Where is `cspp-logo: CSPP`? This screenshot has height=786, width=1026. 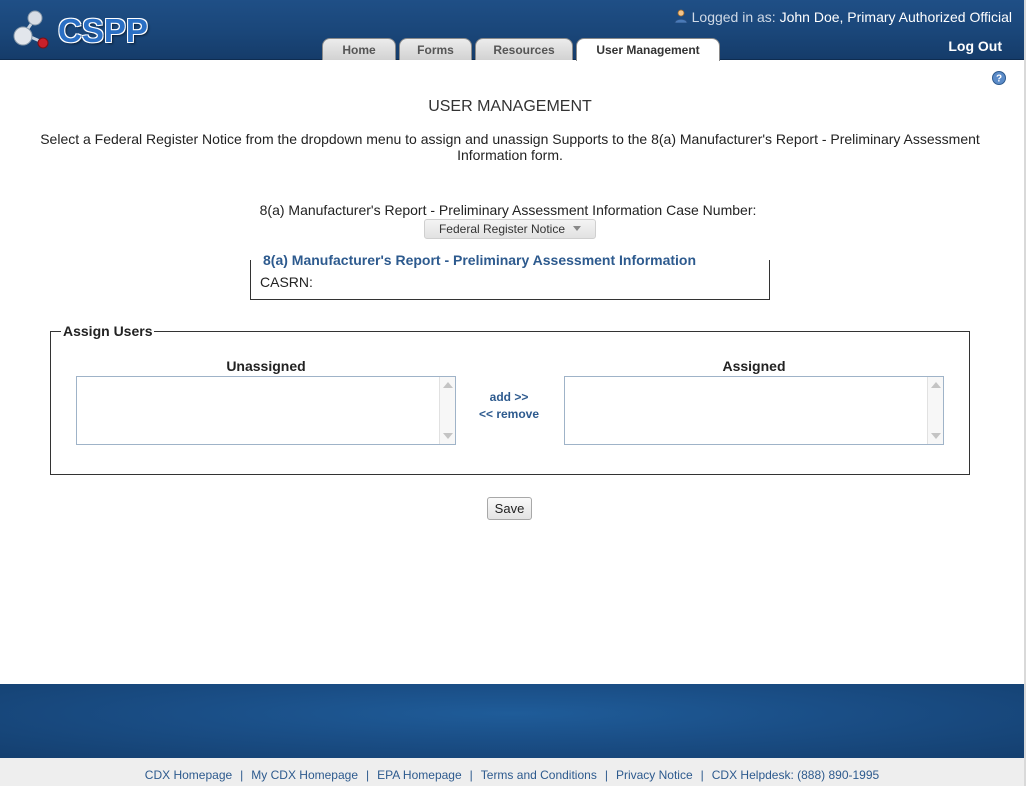 cspp-logo: CSPP is located at coordinates (82, 30).